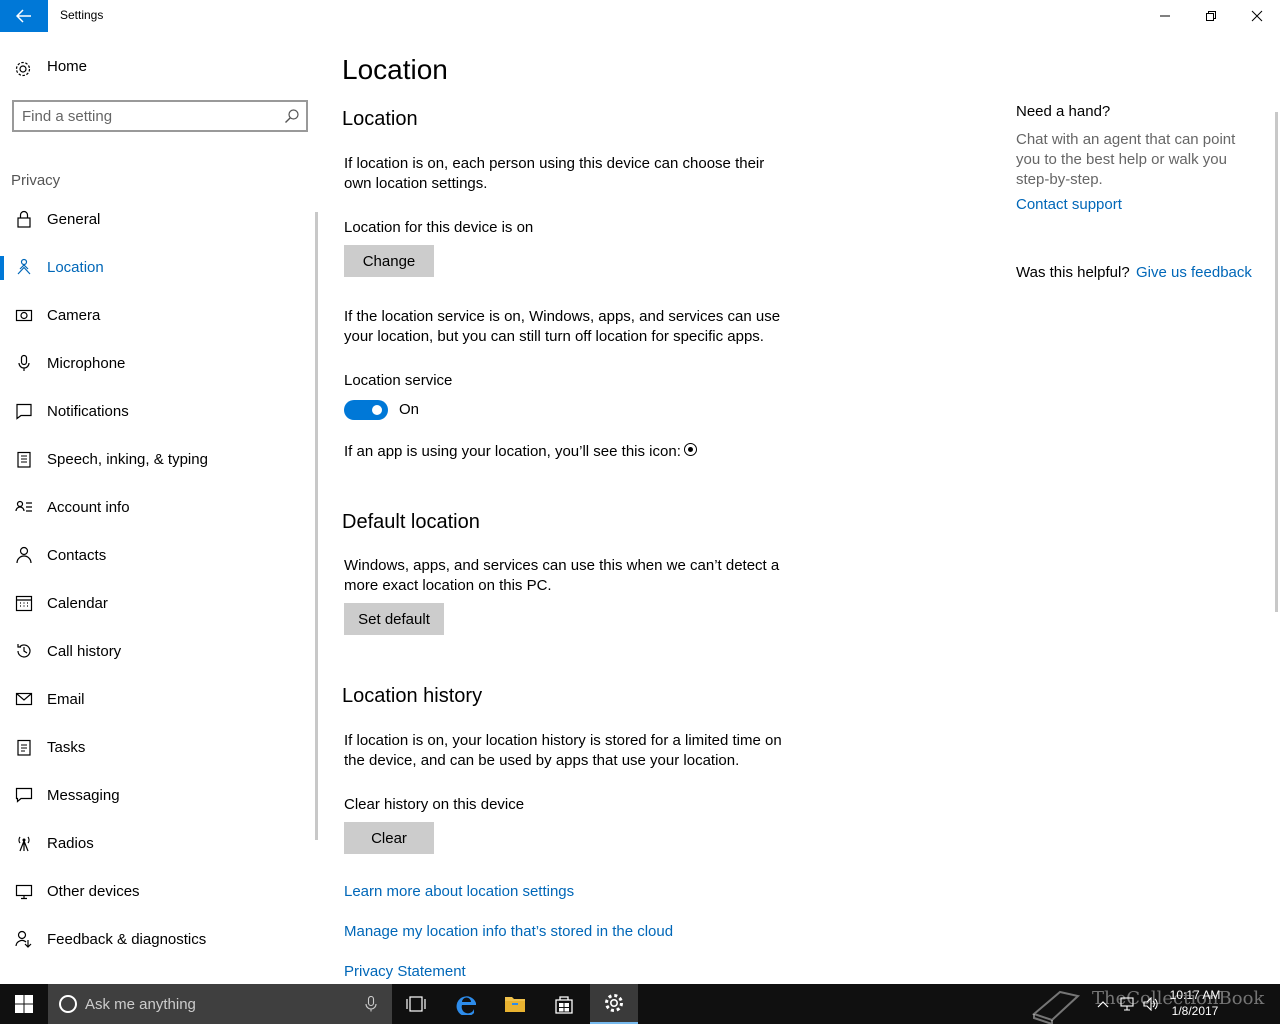  I want to click on restore-button, so click(1211, 16).